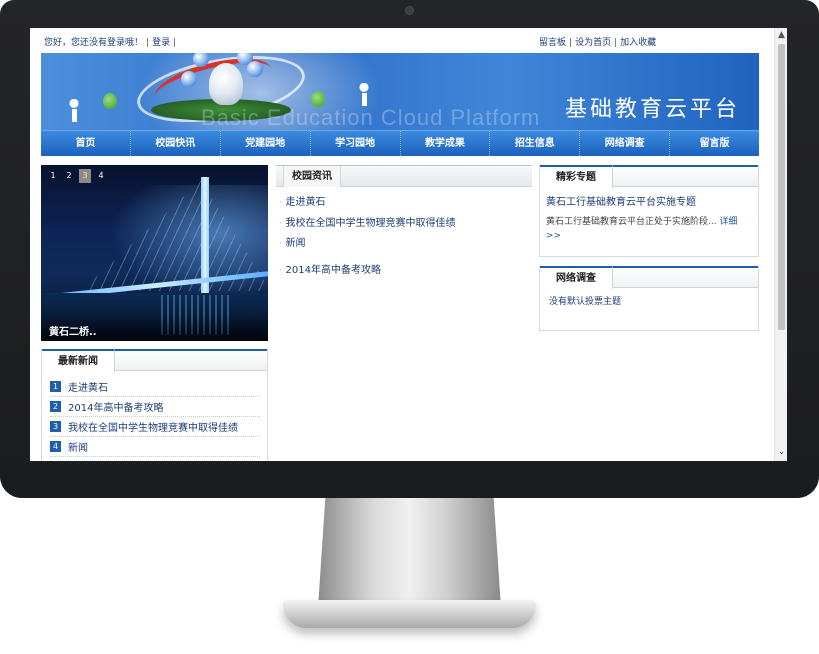  Describe the element at coordinates (649, 176) in the screenshot. I see `featured-topics-header: 精彩专题` at that location.